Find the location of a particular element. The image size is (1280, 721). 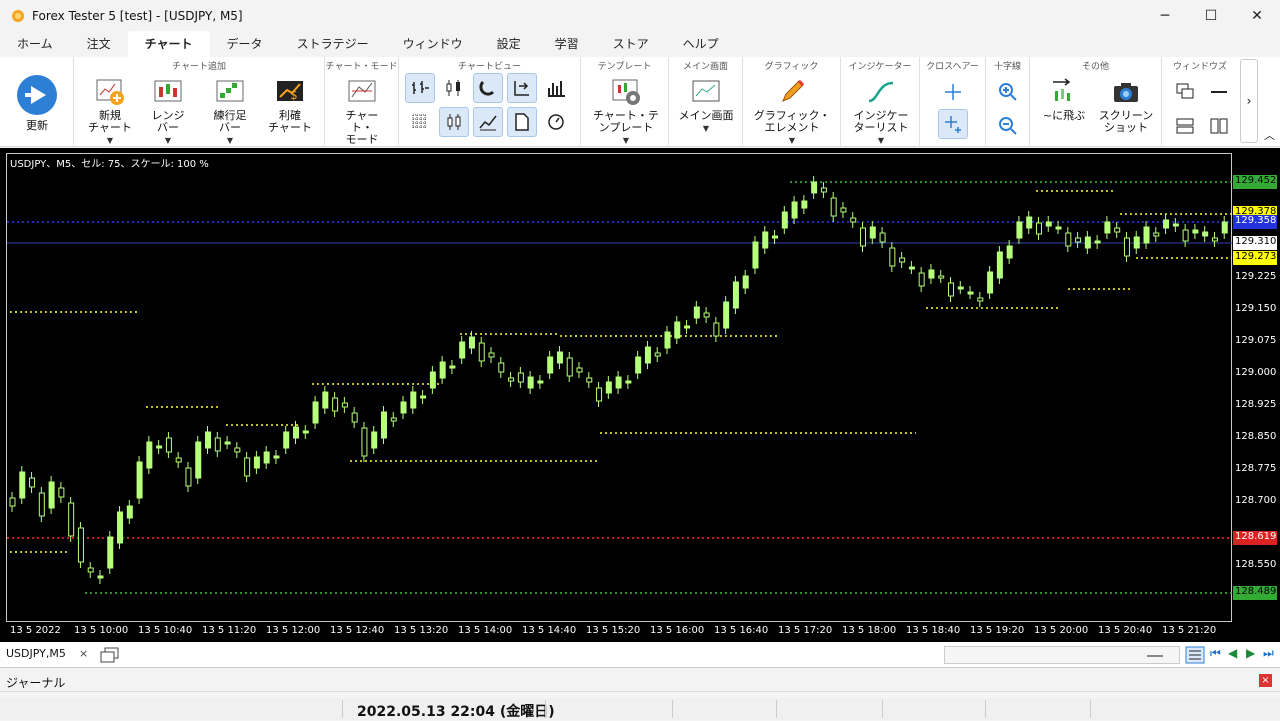

line-chart-button is located at coordinates (488, 122).